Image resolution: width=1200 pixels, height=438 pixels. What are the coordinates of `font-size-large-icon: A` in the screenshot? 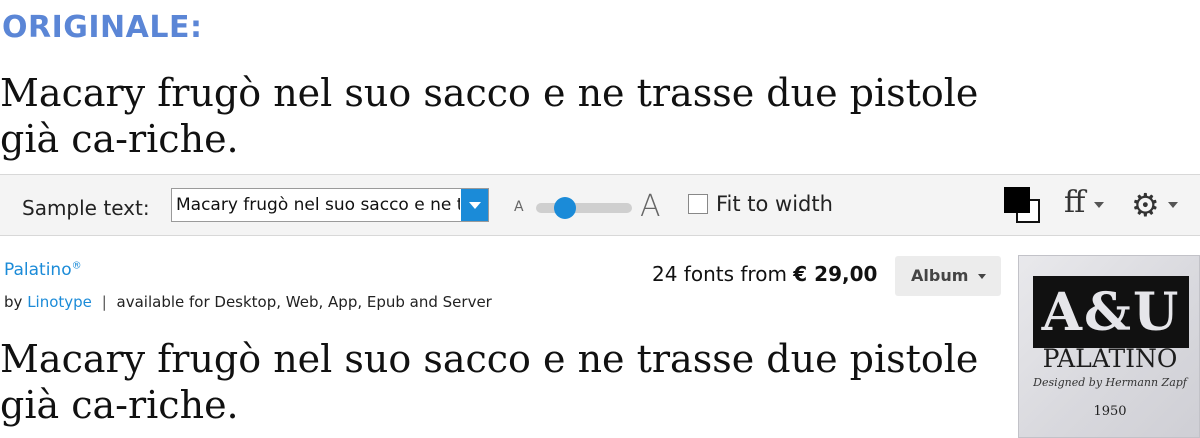 It's located at (650, 206).